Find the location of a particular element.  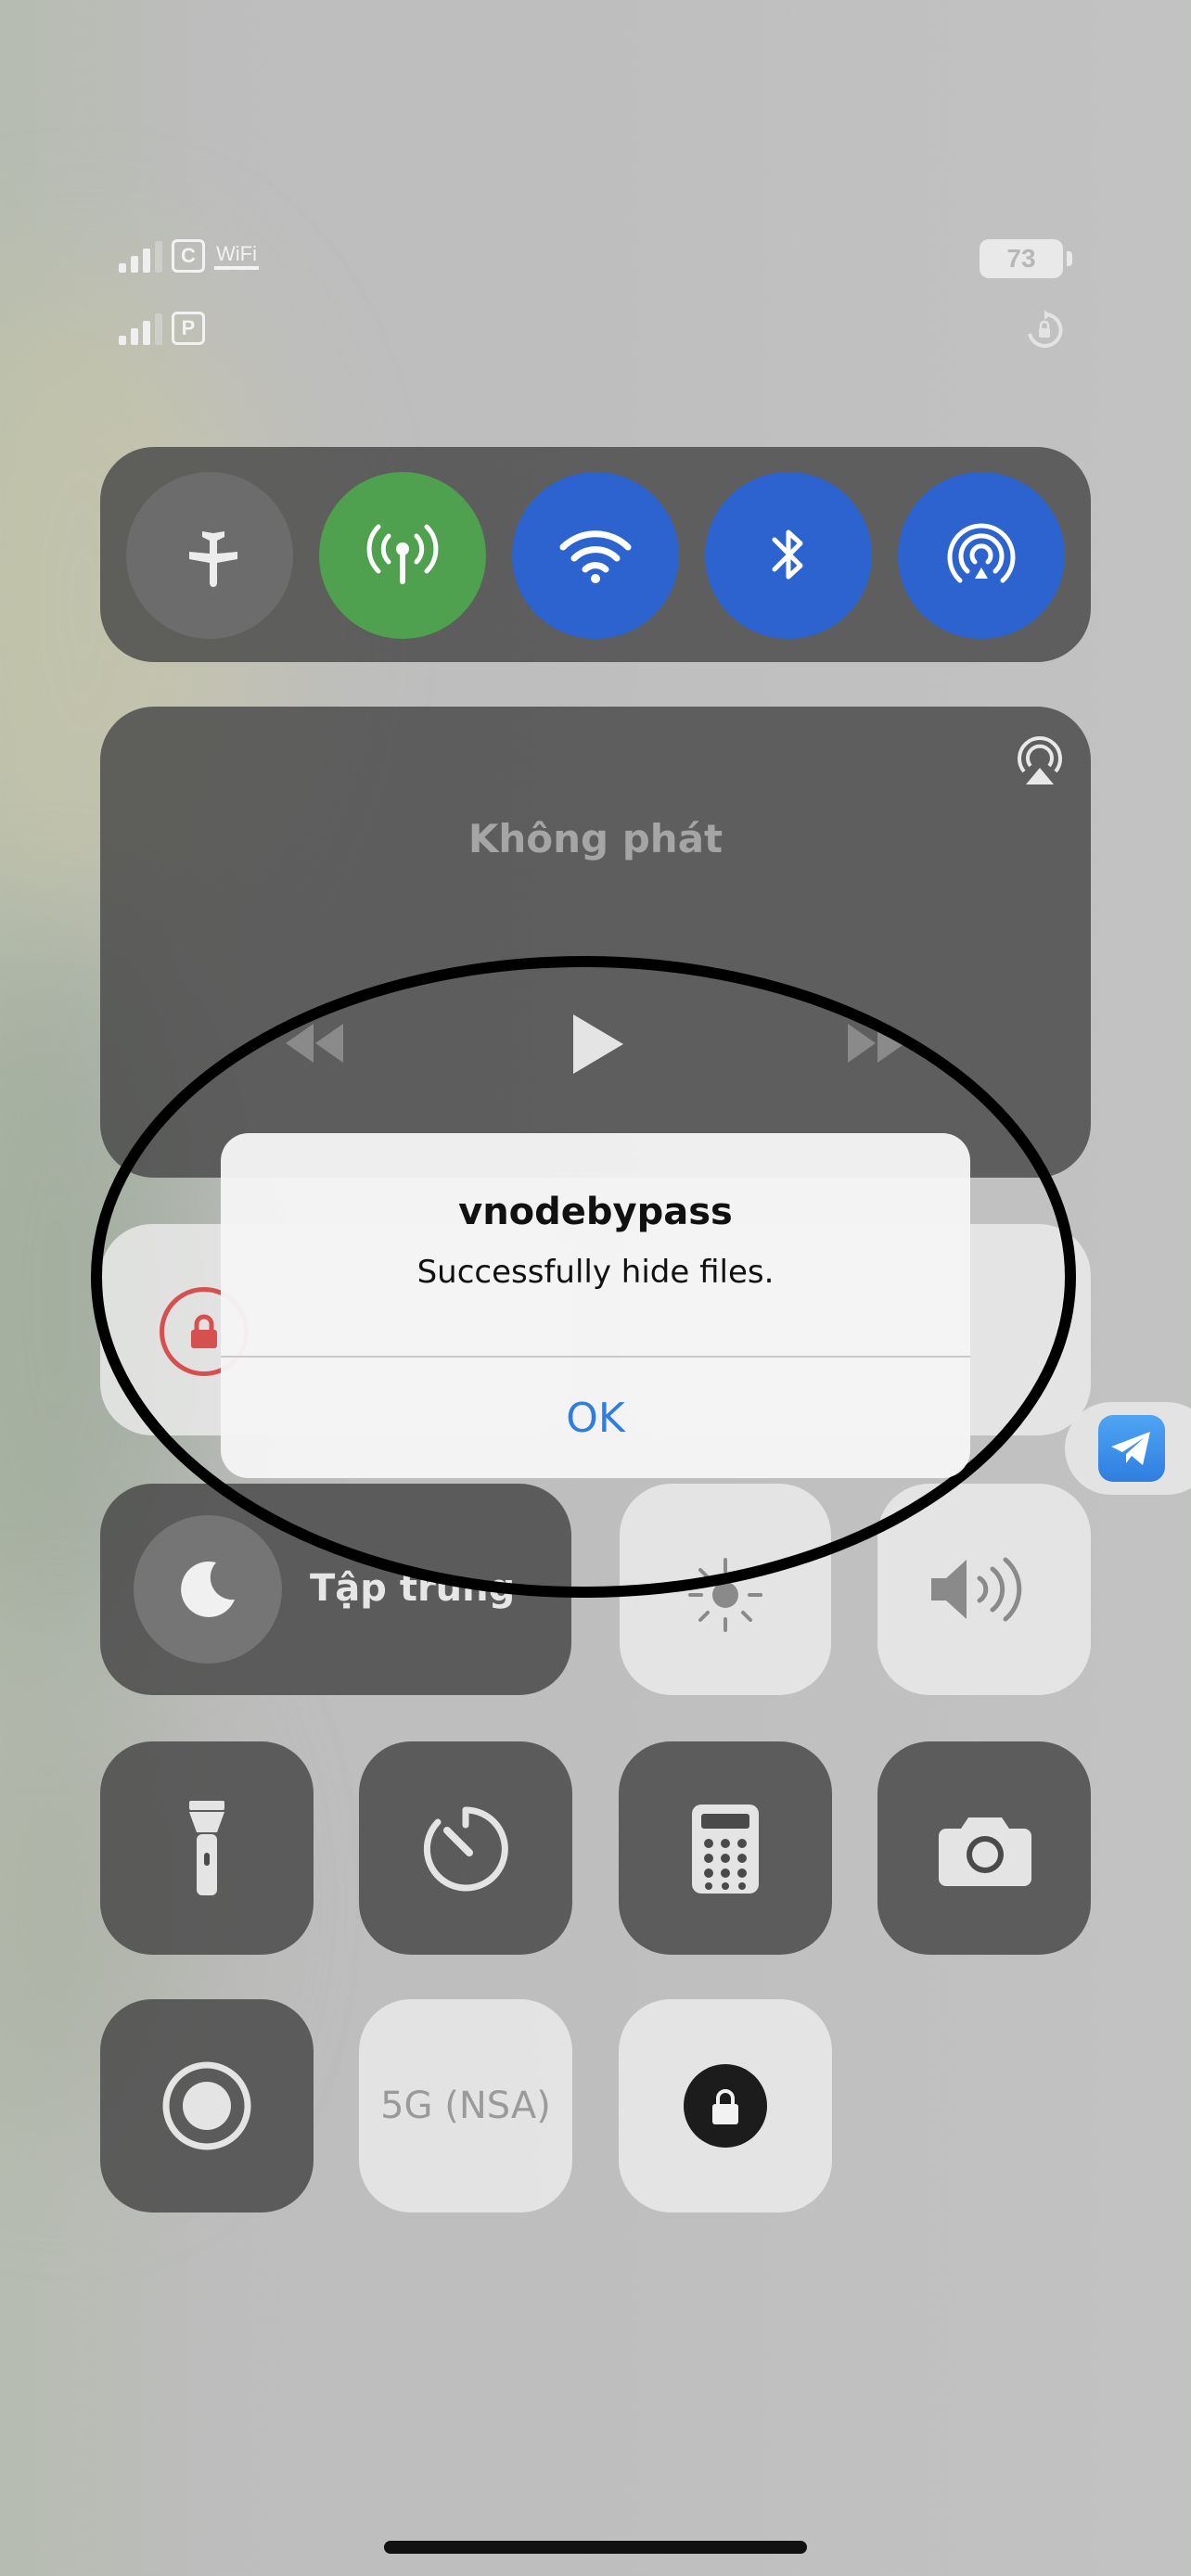

ok-button: OK is located at coordinates (595, 1418).